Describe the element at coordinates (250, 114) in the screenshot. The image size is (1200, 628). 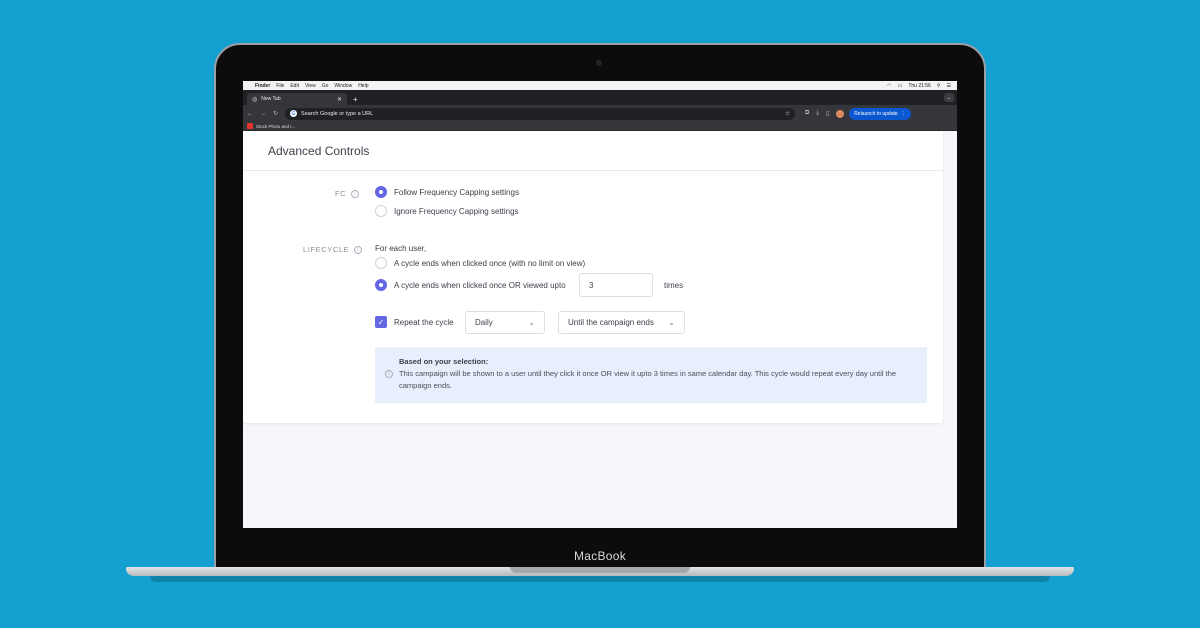
I see `back-icon: ←` at that location.